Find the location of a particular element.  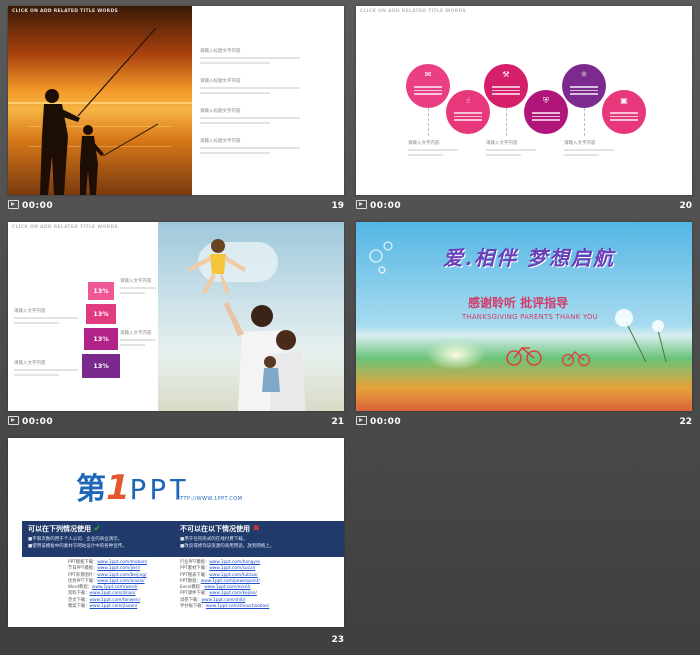

atom-icon: ⚛ is located at coordinates (584, 74).